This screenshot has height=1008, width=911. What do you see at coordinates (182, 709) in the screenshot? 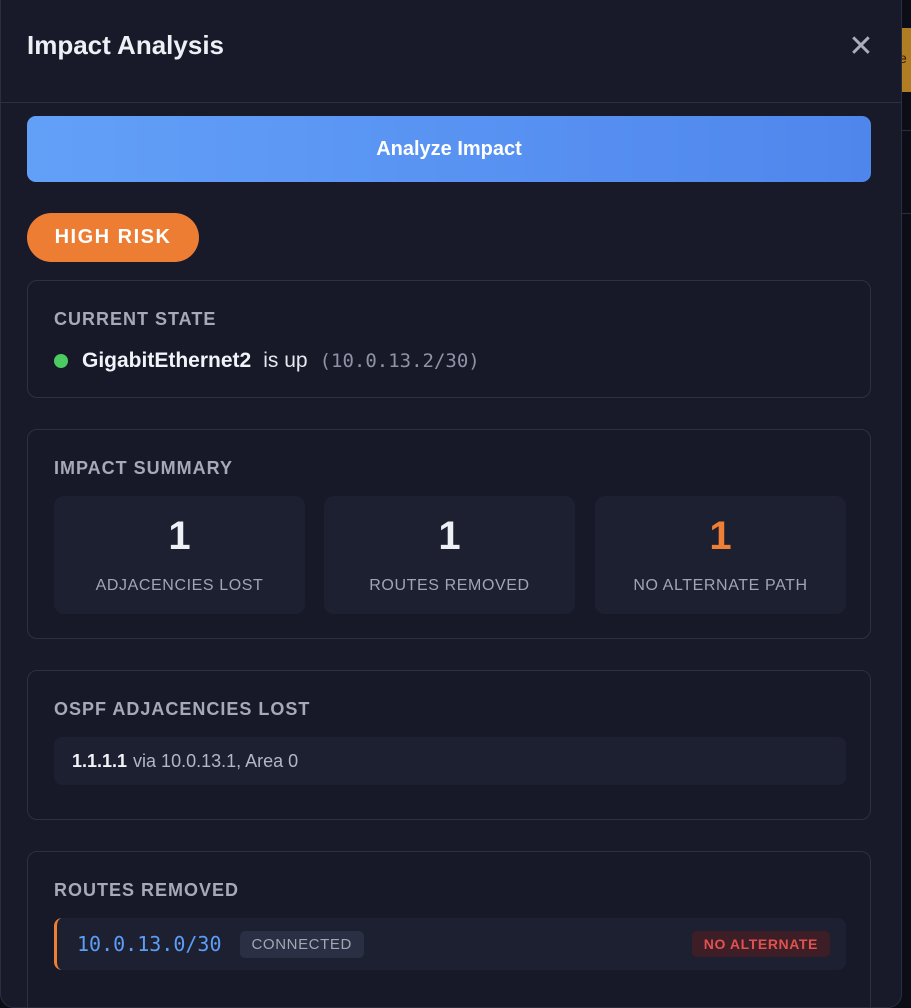
I see `card-title: OSPF ADJACENCIES LOST` at bounding box center [182, 709].